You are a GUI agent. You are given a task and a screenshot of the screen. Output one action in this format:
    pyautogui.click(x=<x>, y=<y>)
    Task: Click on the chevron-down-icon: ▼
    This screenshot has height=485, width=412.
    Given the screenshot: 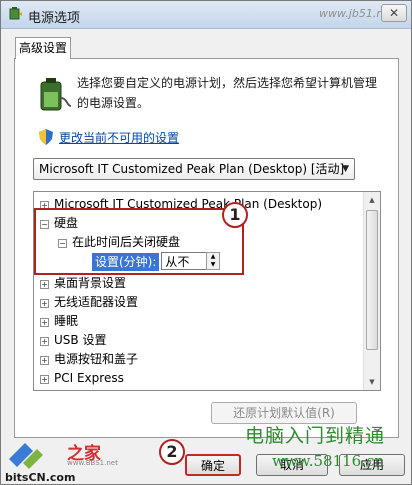 What is the action you would take?
    pyautogui.click(x=345, y=169)
    